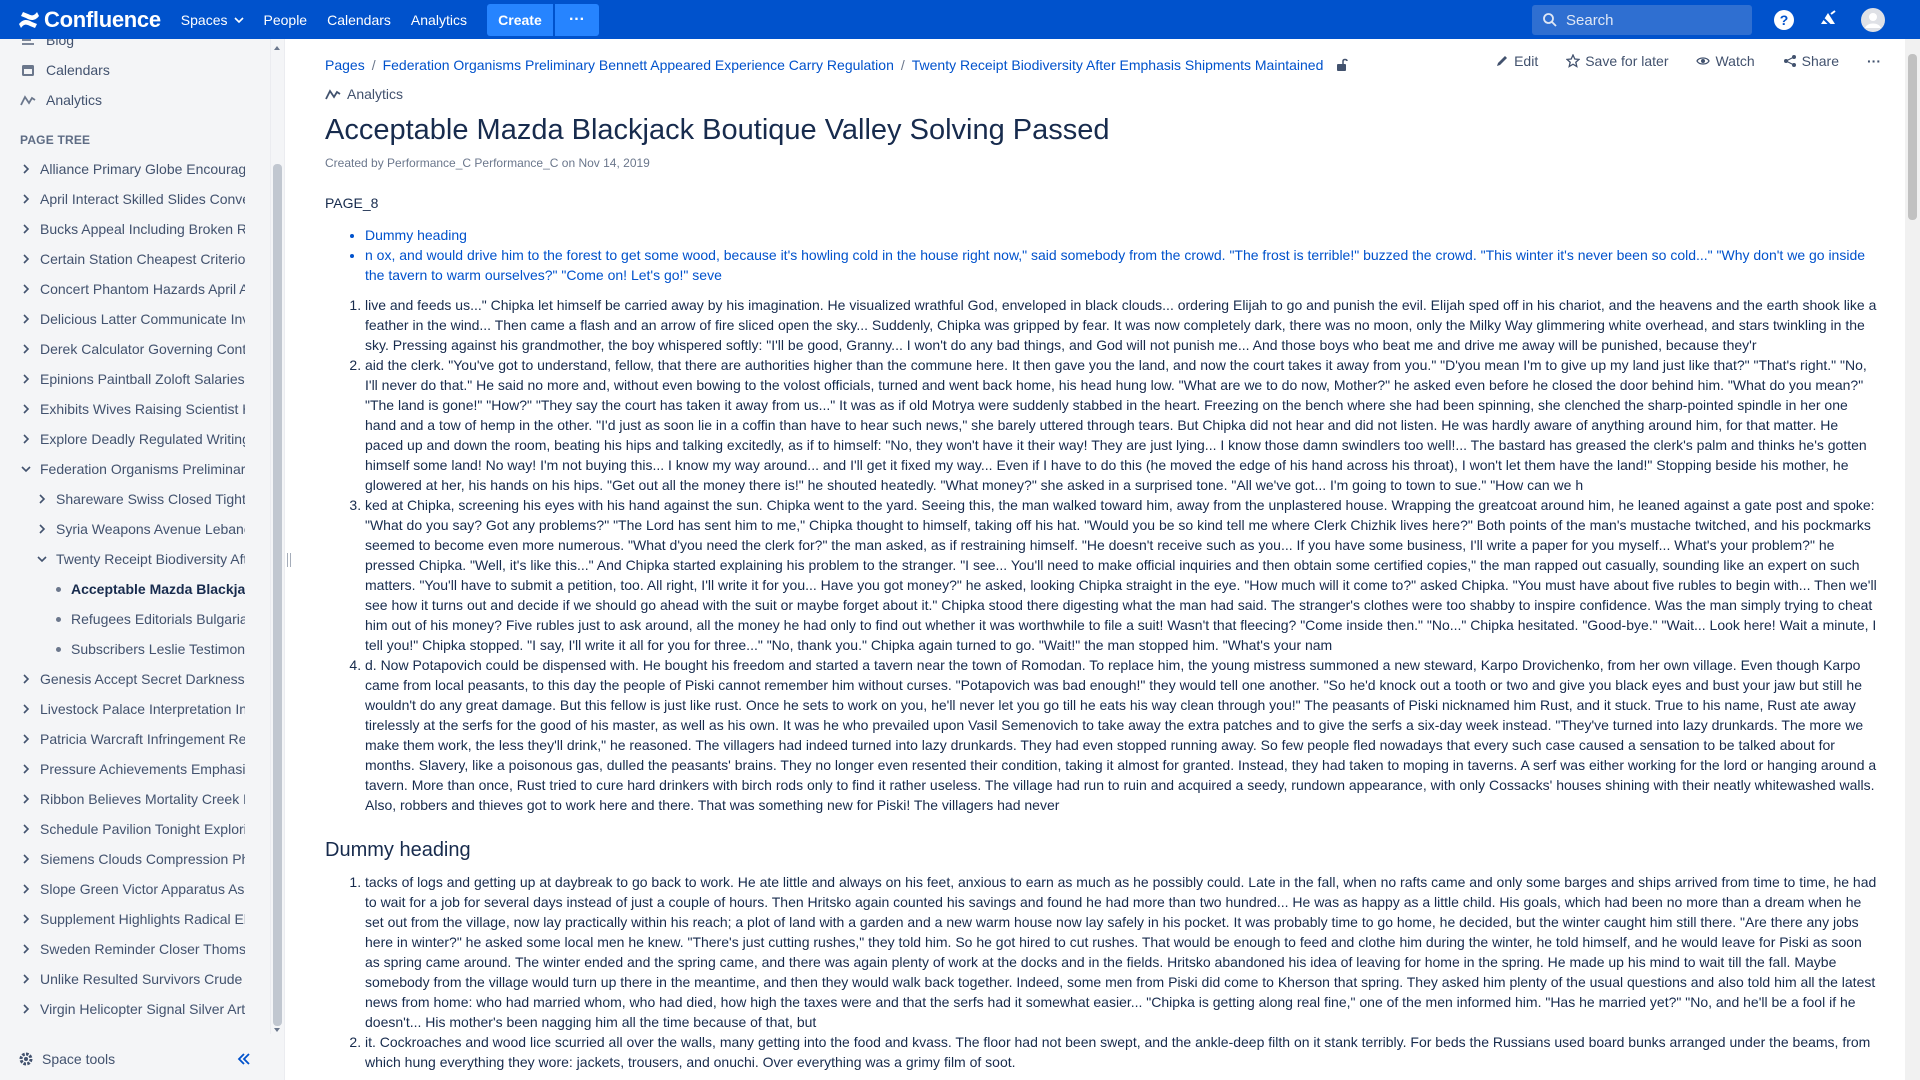 This screenshot has width=1920, height=1080. Describe the element at coordinates (1811, 61) in the screenshot. I see `share-button: Share` at that location.